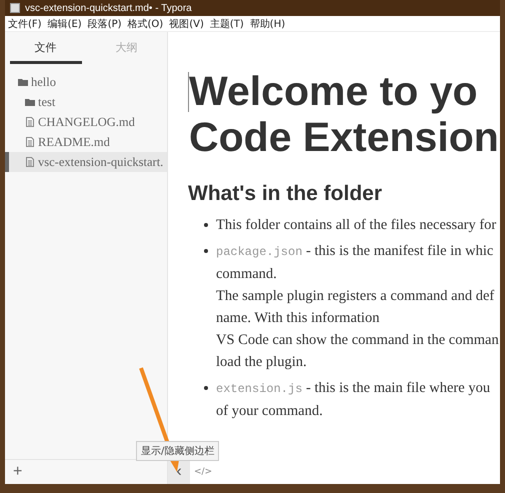 The image size is (505, 493). What do you see at coordinates (45, 44) in the screenshot?
I see `sidebar-tab: 文件` at bounding box center [45, 44].